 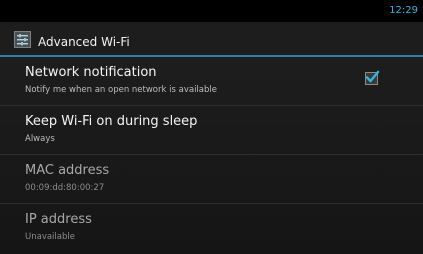 What do you see at coordinates (91, 72) in the screenshot?
I see `network-notification-title: Network notification` at bounding box center [91, 72].